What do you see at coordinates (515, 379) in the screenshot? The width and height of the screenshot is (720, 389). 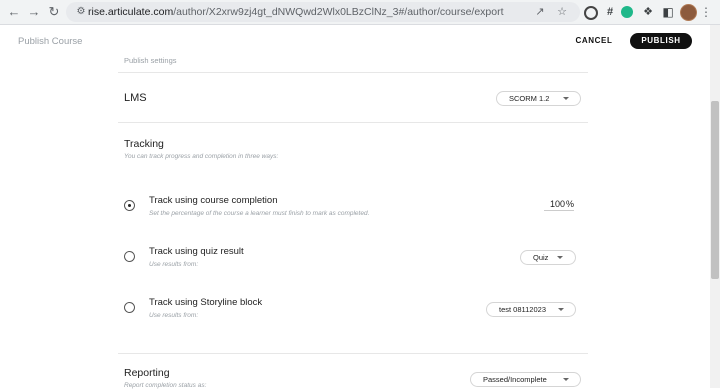 I see `reporting-dropdown-value: Passed/Incomplete` at bounding box center [515, 379].